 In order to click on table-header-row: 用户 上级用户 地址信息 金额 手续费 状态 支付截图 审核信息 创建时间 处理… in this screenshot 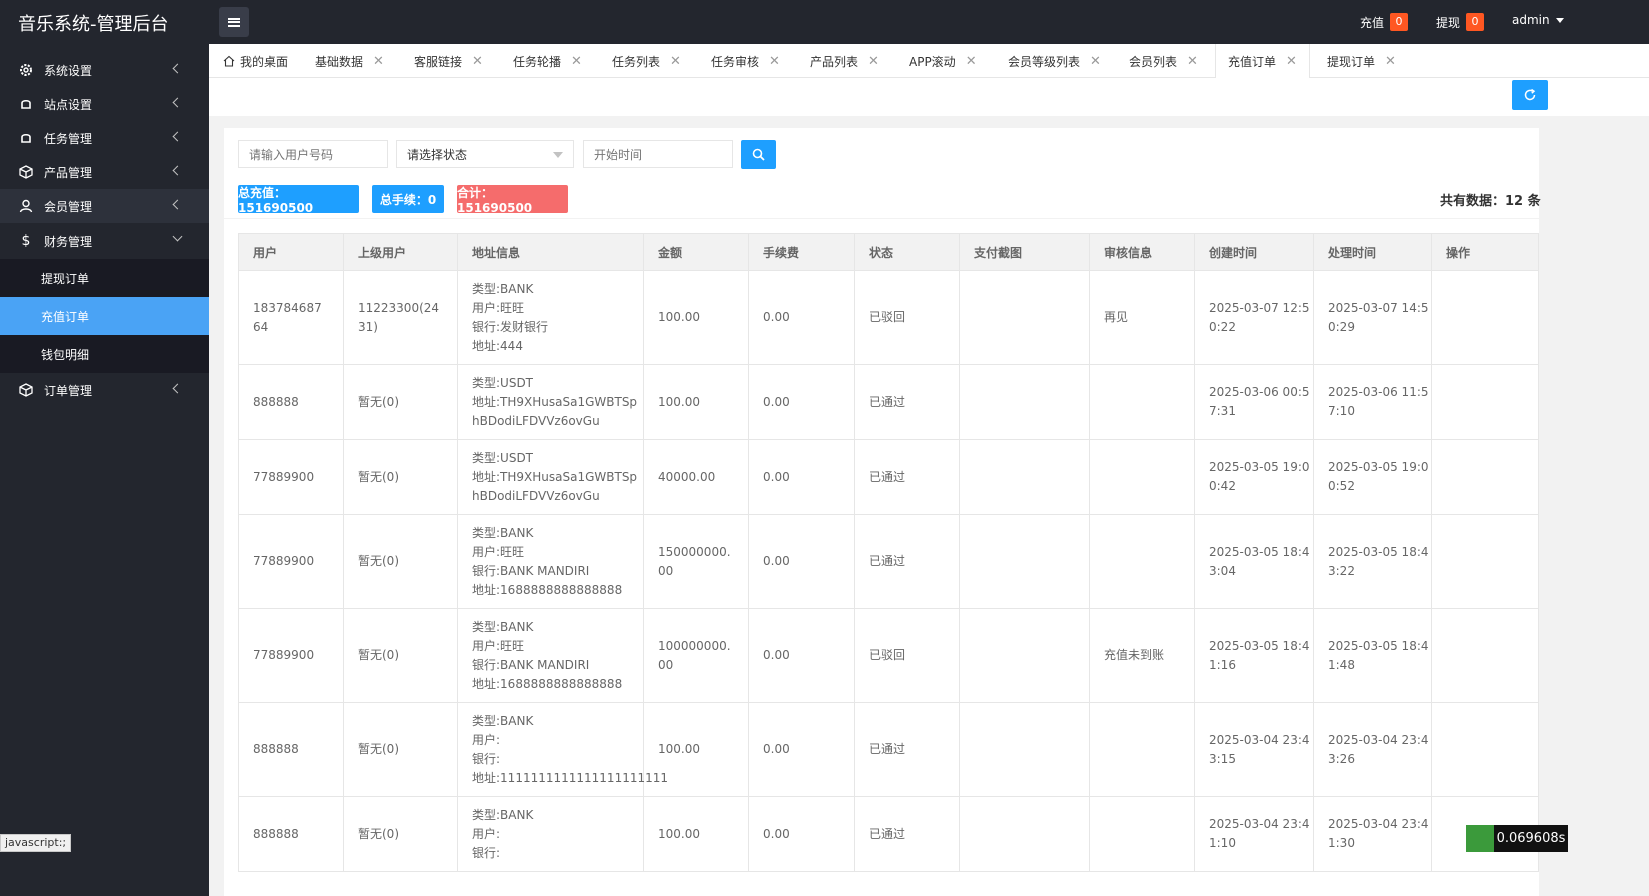, I will do `click(888, 252)`.